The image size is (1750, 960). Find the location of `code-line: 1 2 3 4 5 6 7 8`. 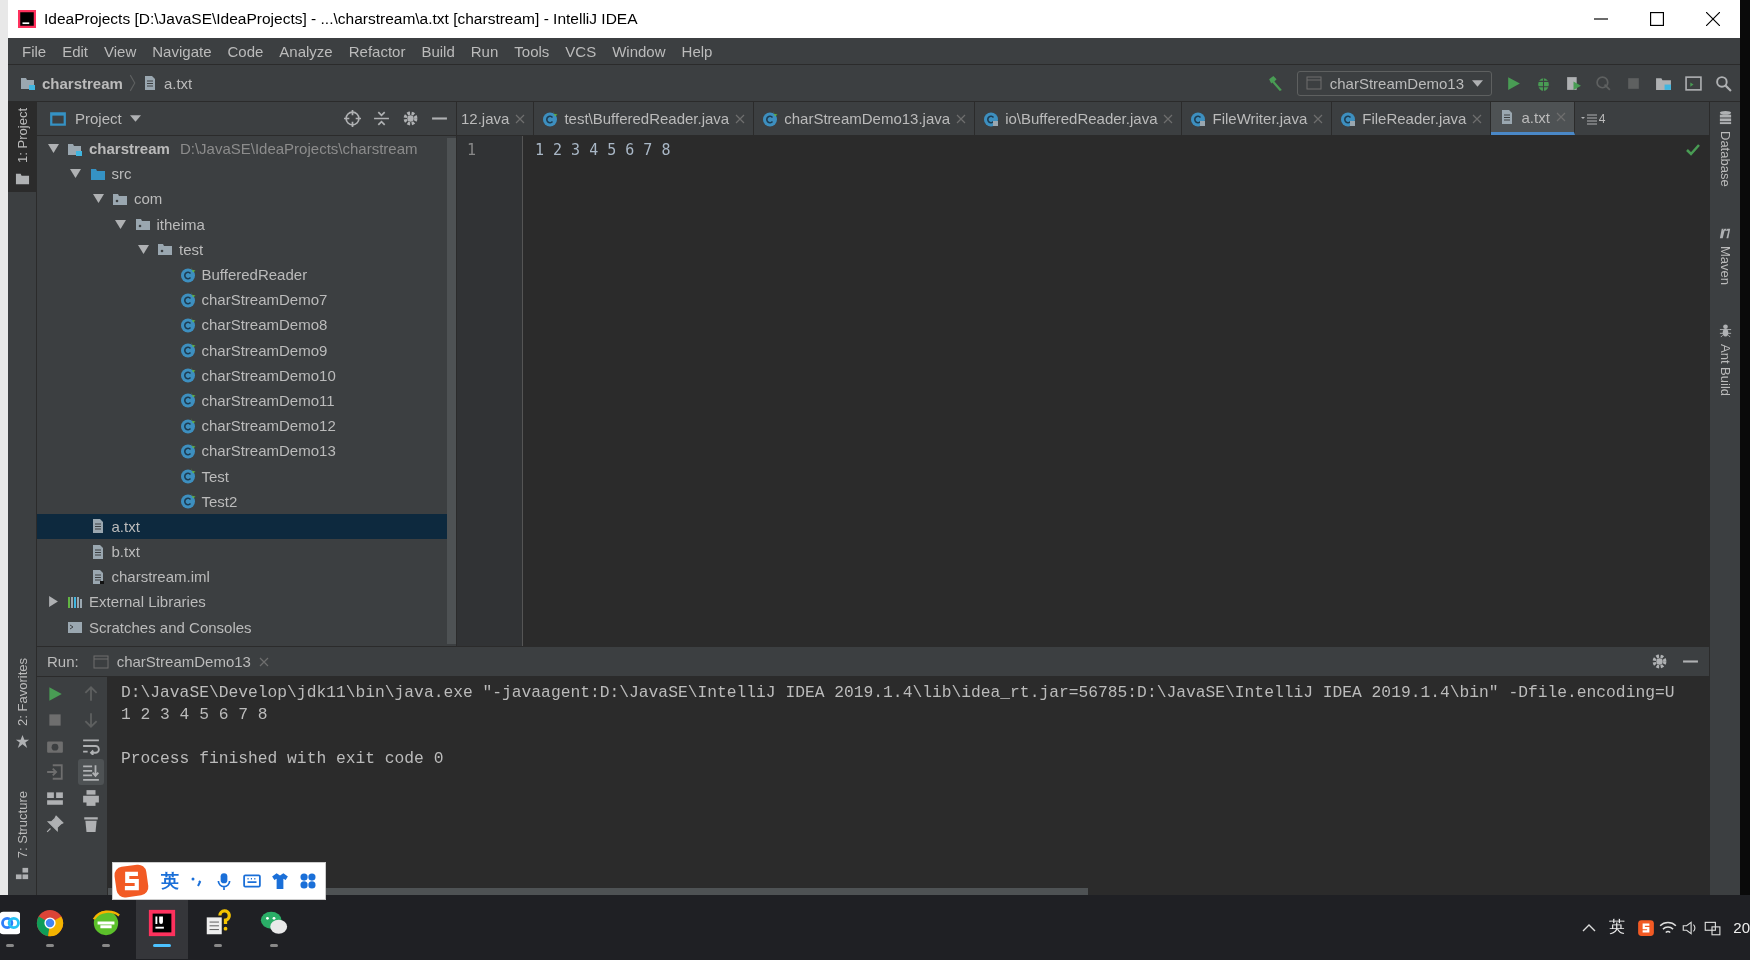

code-line: 1 2 3 4 5 6 7 8 is located at coordinates (603, 150).